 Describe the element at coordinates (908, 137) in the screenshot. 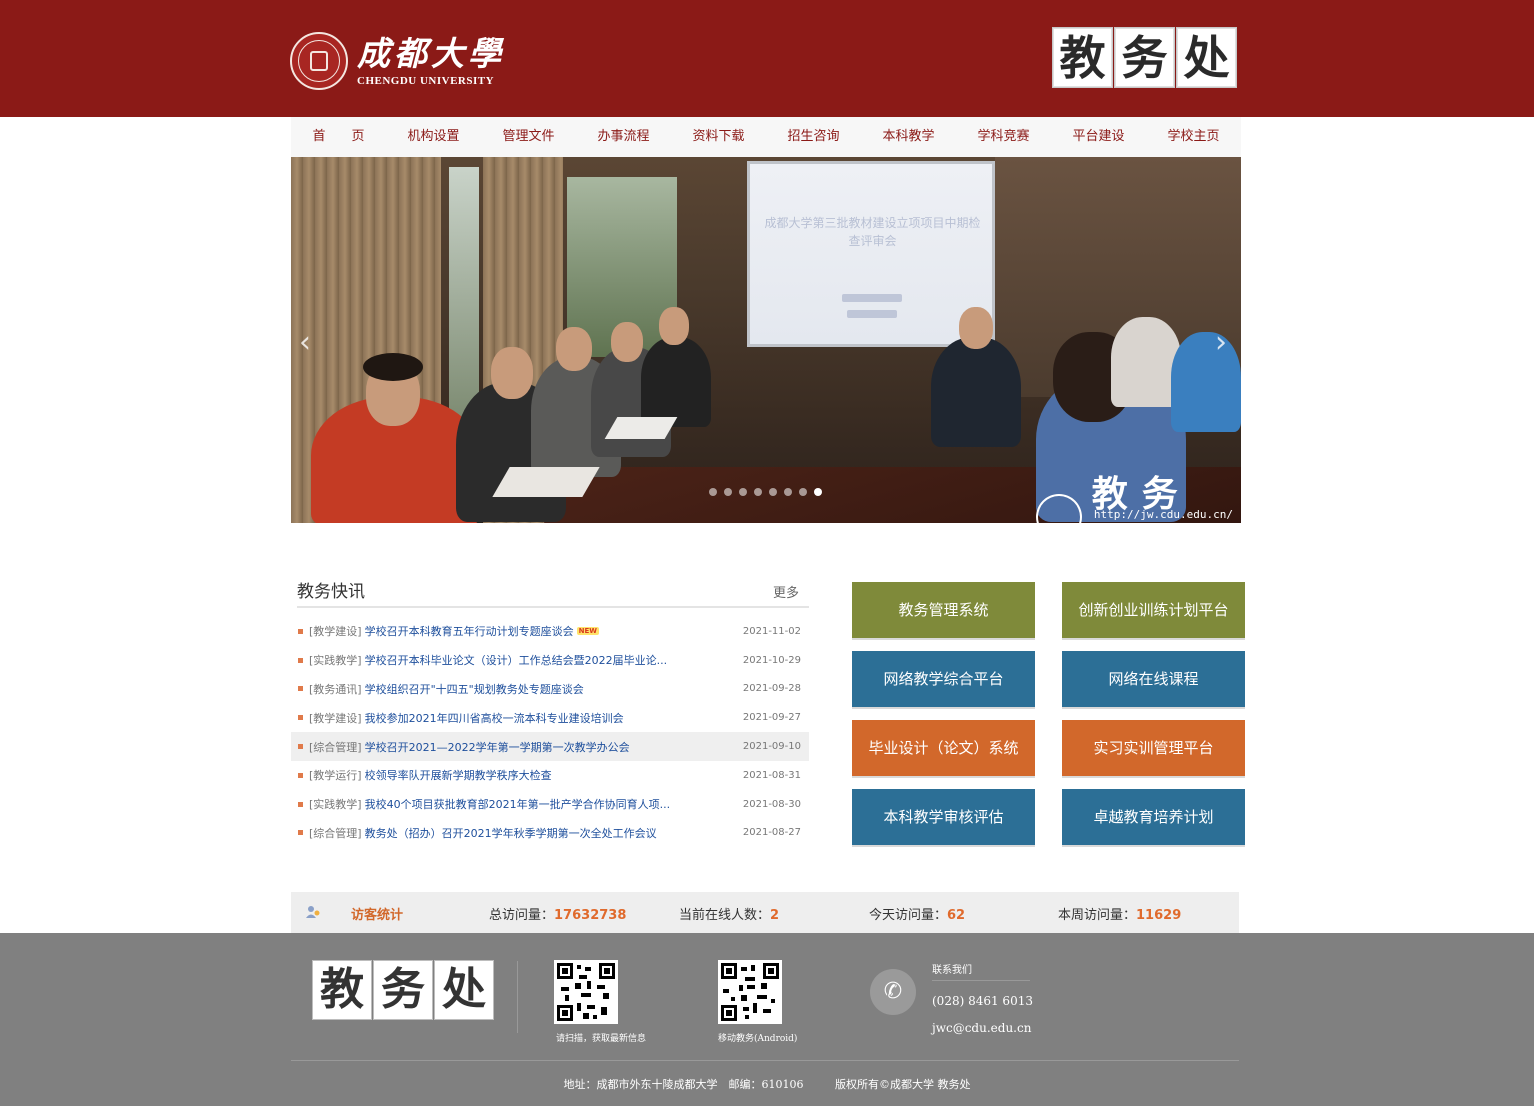

I see `nav-undergraduate-teaching: 本科教学` at that location.